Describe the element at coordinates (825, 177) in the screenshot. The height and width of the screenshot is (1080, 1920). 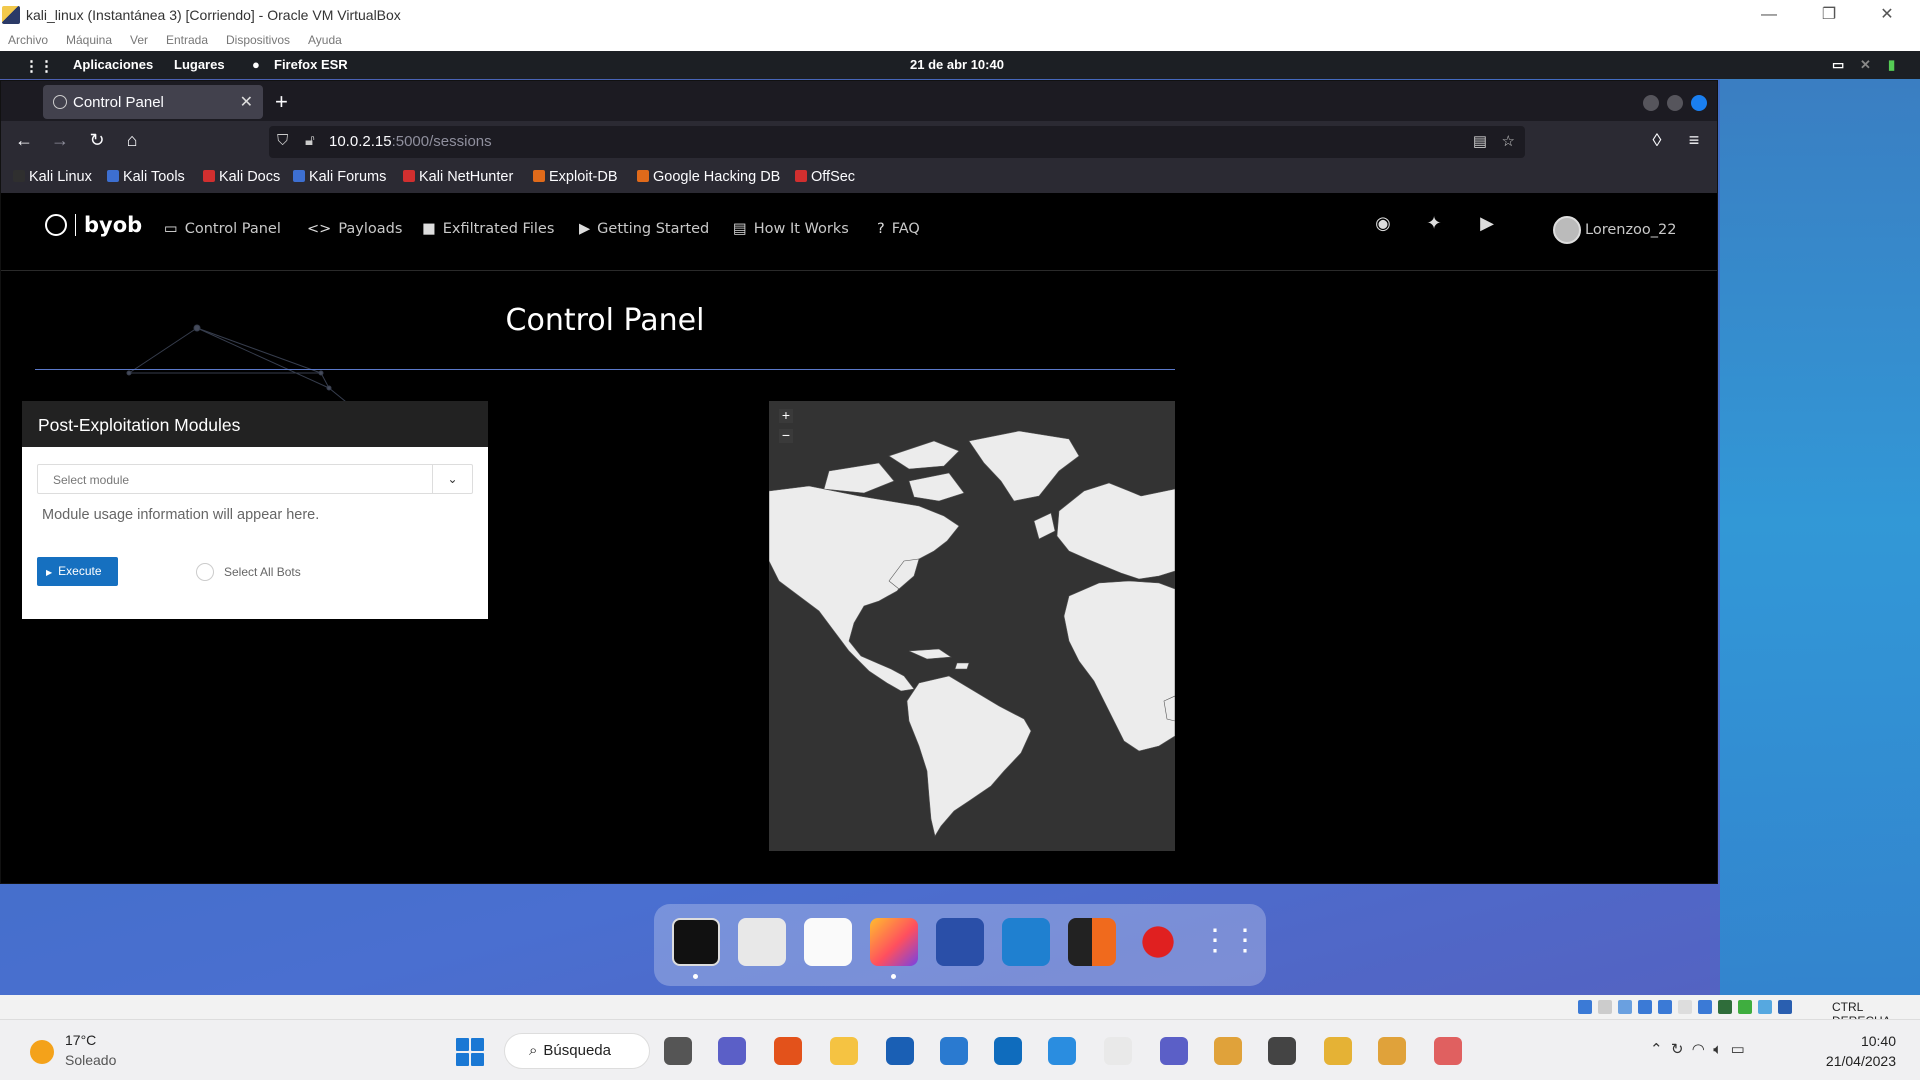
I see `bookmark-offsec: OffSec` at that location.